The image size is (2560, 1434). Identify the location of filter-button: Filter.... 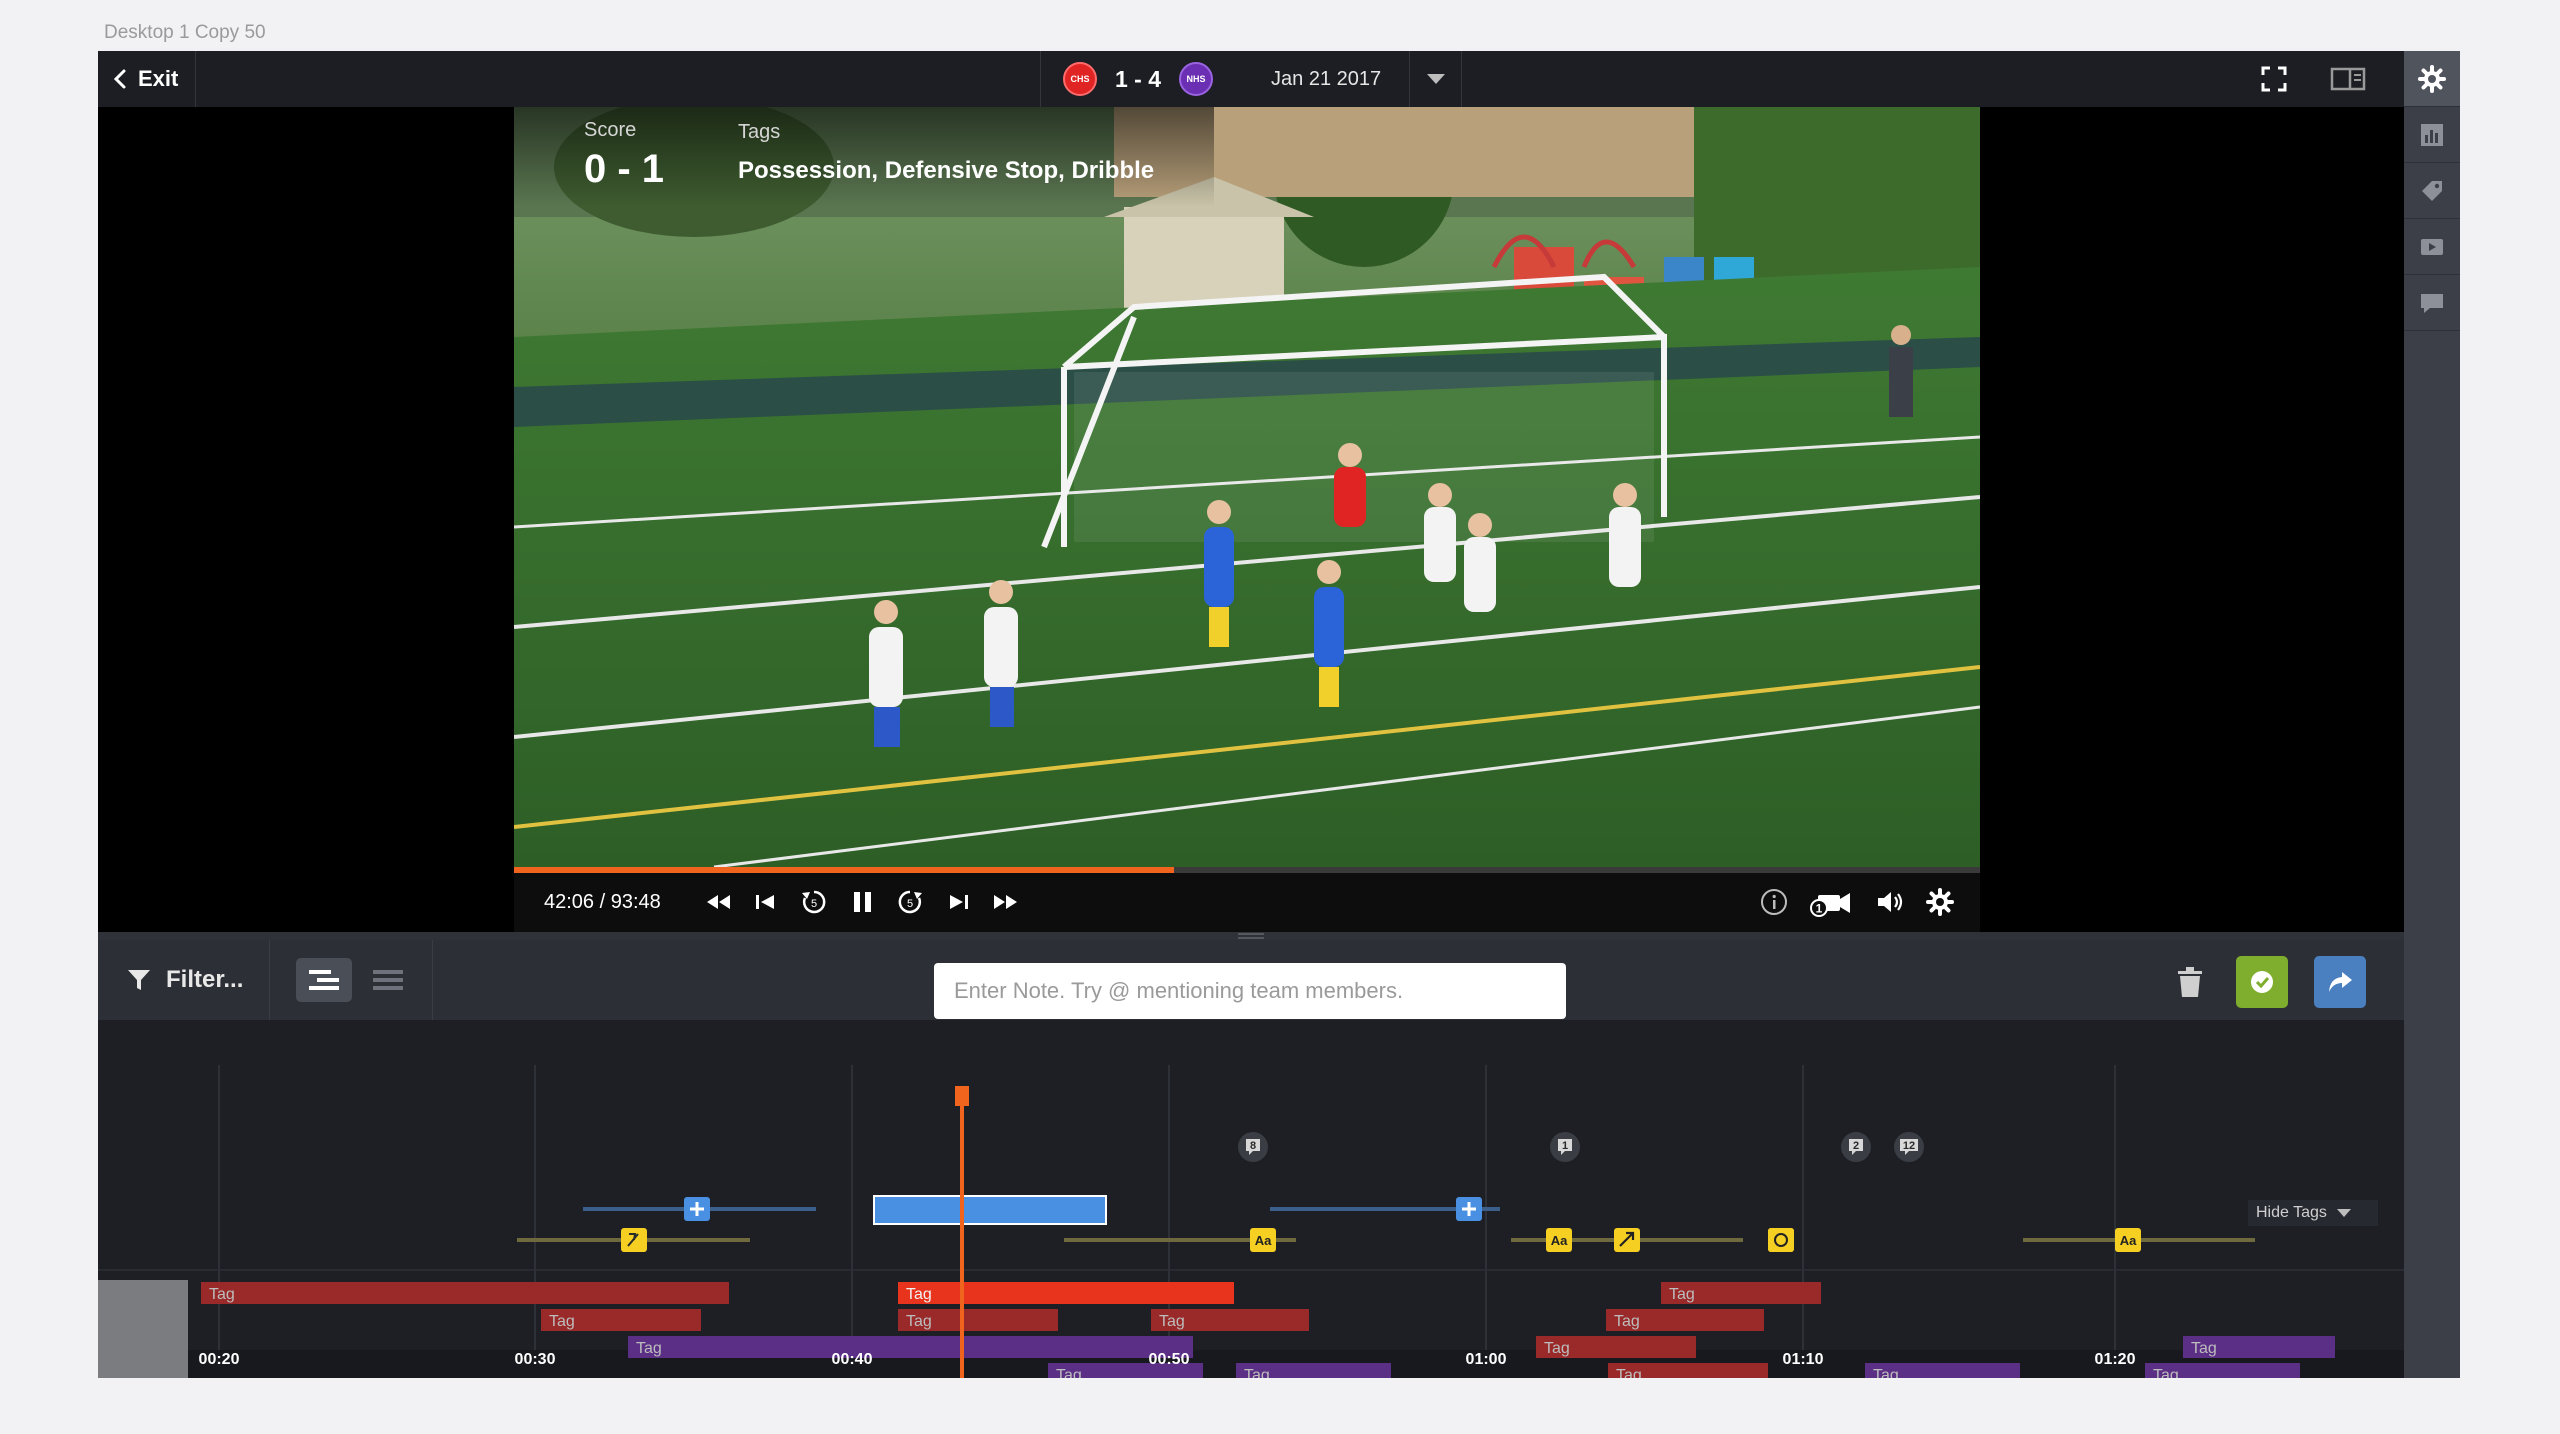
(184, 980).